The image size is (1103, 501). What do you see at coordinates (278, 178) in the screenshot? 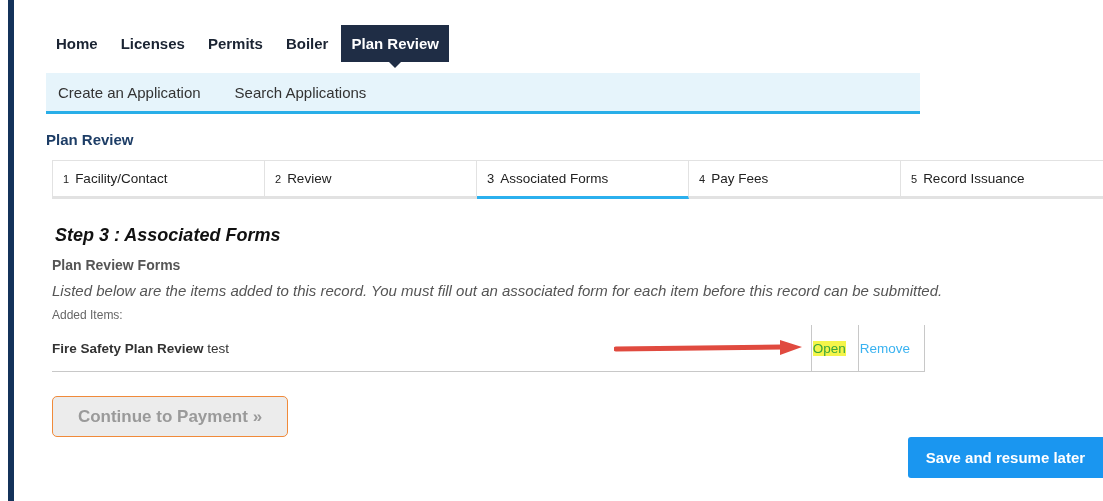
I see `step-number: 2` at bounding box center [278, 178].